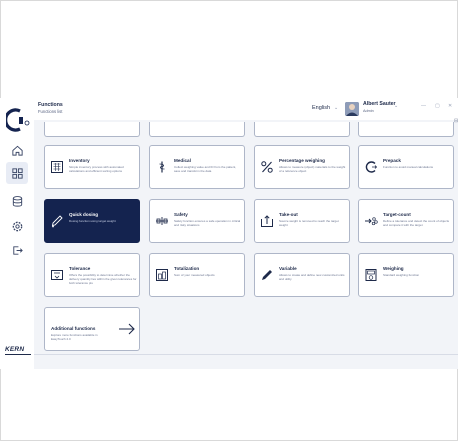 The height and width of the screenshot is (441, 458). Describe the element at coordinates (288, 214) in the screenshot. I see `card-title: Take-out` at that location.